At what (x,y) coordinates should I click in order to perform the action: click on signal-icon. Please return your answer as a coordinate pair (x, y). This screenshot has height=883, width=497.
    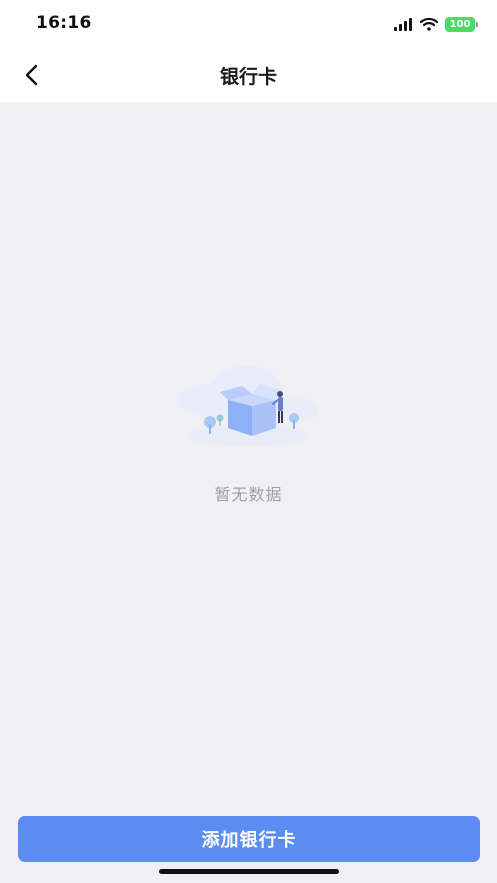
    Looking at the image, I should click on (403, 24).